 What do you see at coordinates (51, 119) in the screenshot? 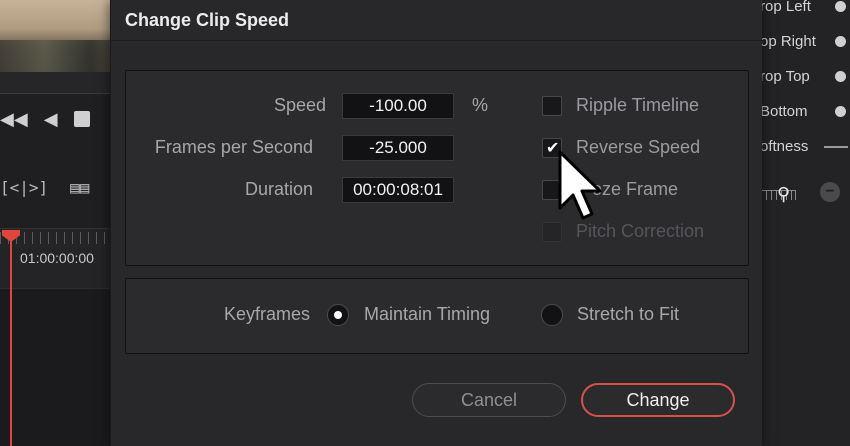
I see `step-back-icon: ◀` at bounding box center [51, 119].